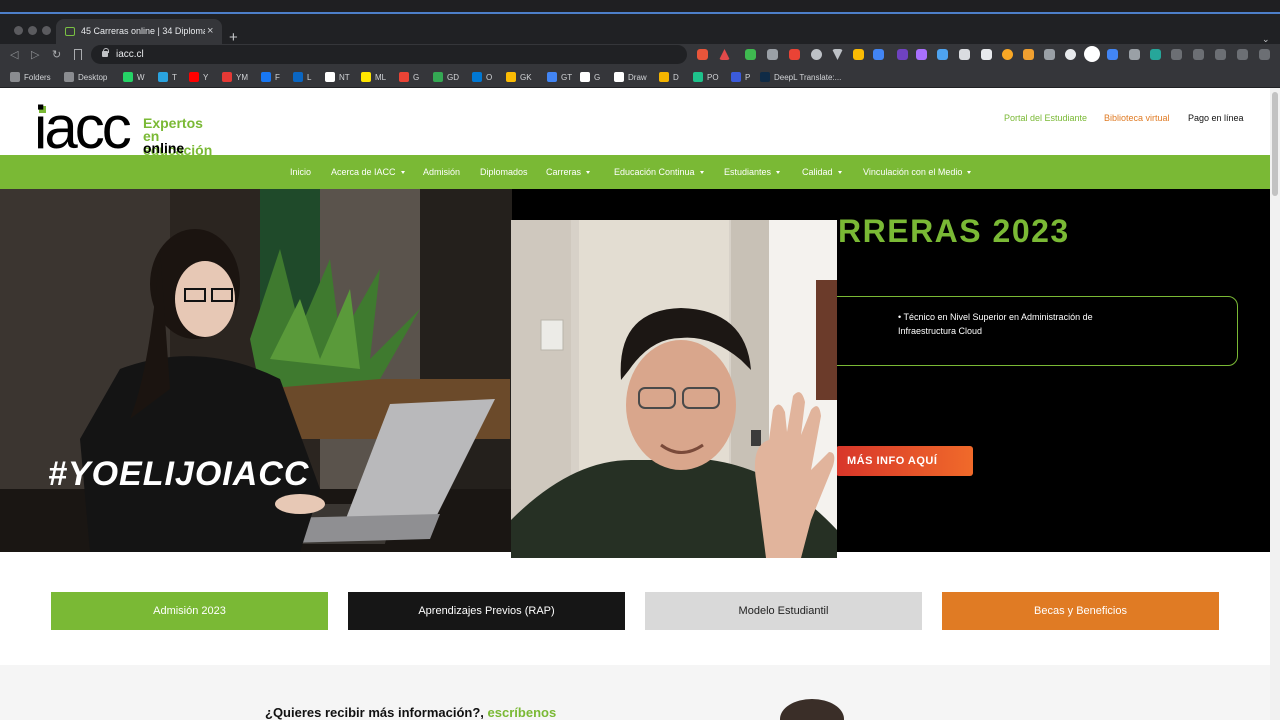 The height and width of the screenshot is (720, 1280). I want to click on menu-item-label: Diplomados, so click(504, 172).